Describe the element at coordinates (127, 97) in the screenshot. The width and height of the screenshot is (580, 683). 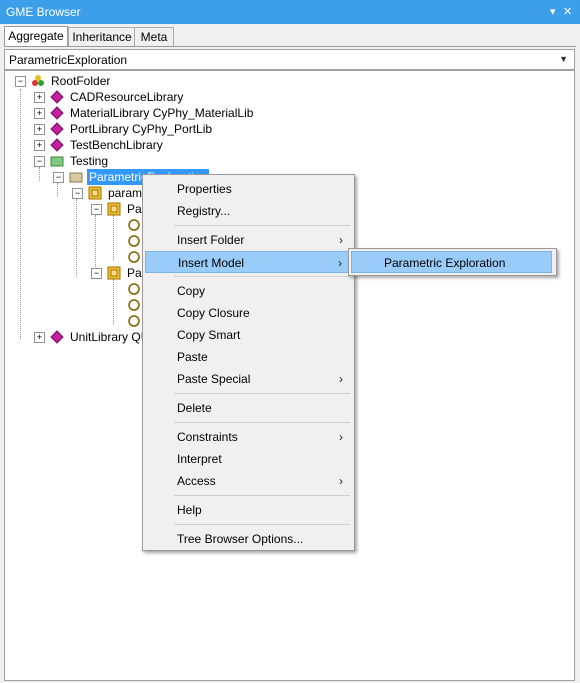
I see `tree-item-label: CADResourceLibrary` at that location.